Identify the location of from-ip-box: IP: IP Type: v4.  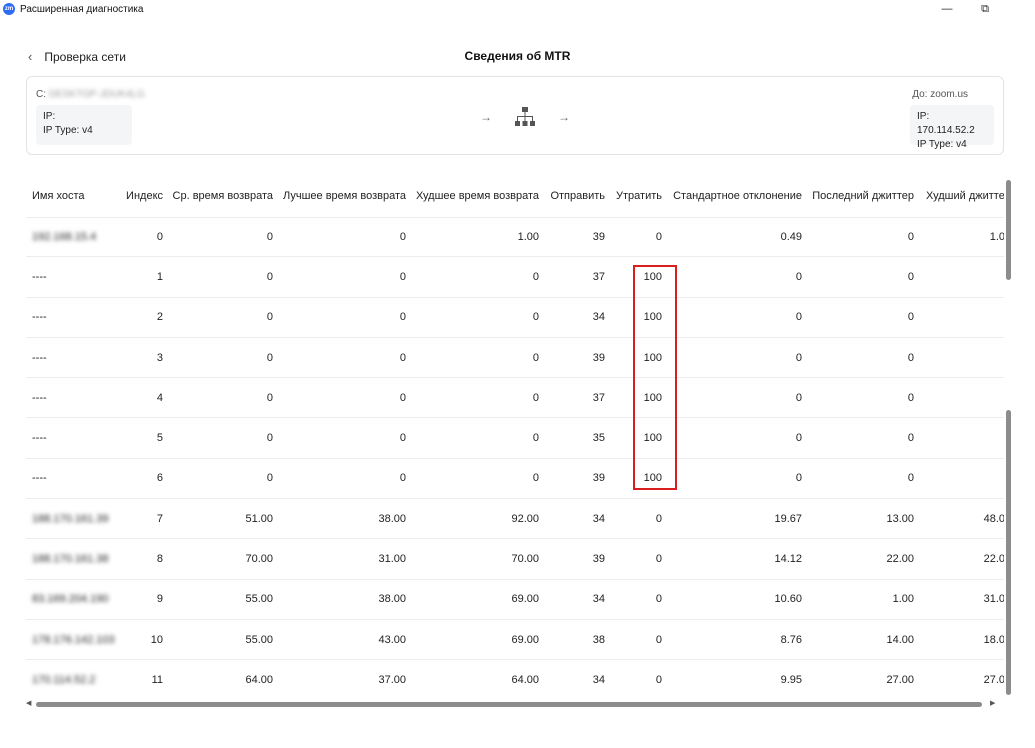
(84, 125).